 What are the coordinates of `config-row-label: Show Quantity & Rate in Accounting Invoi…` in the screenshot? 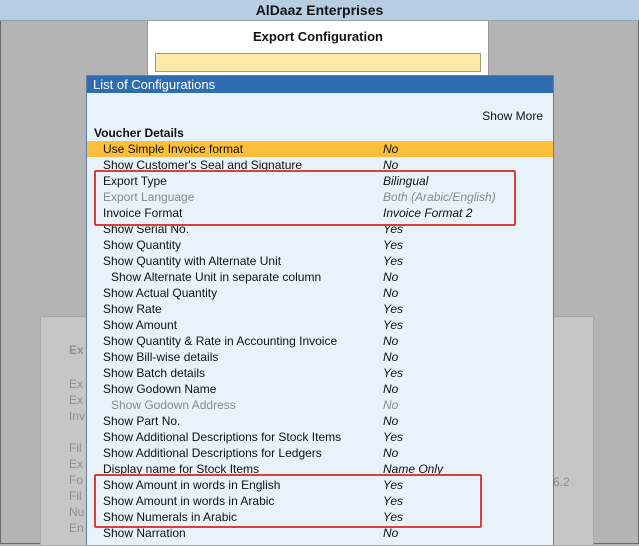 It's located at (220, 341).